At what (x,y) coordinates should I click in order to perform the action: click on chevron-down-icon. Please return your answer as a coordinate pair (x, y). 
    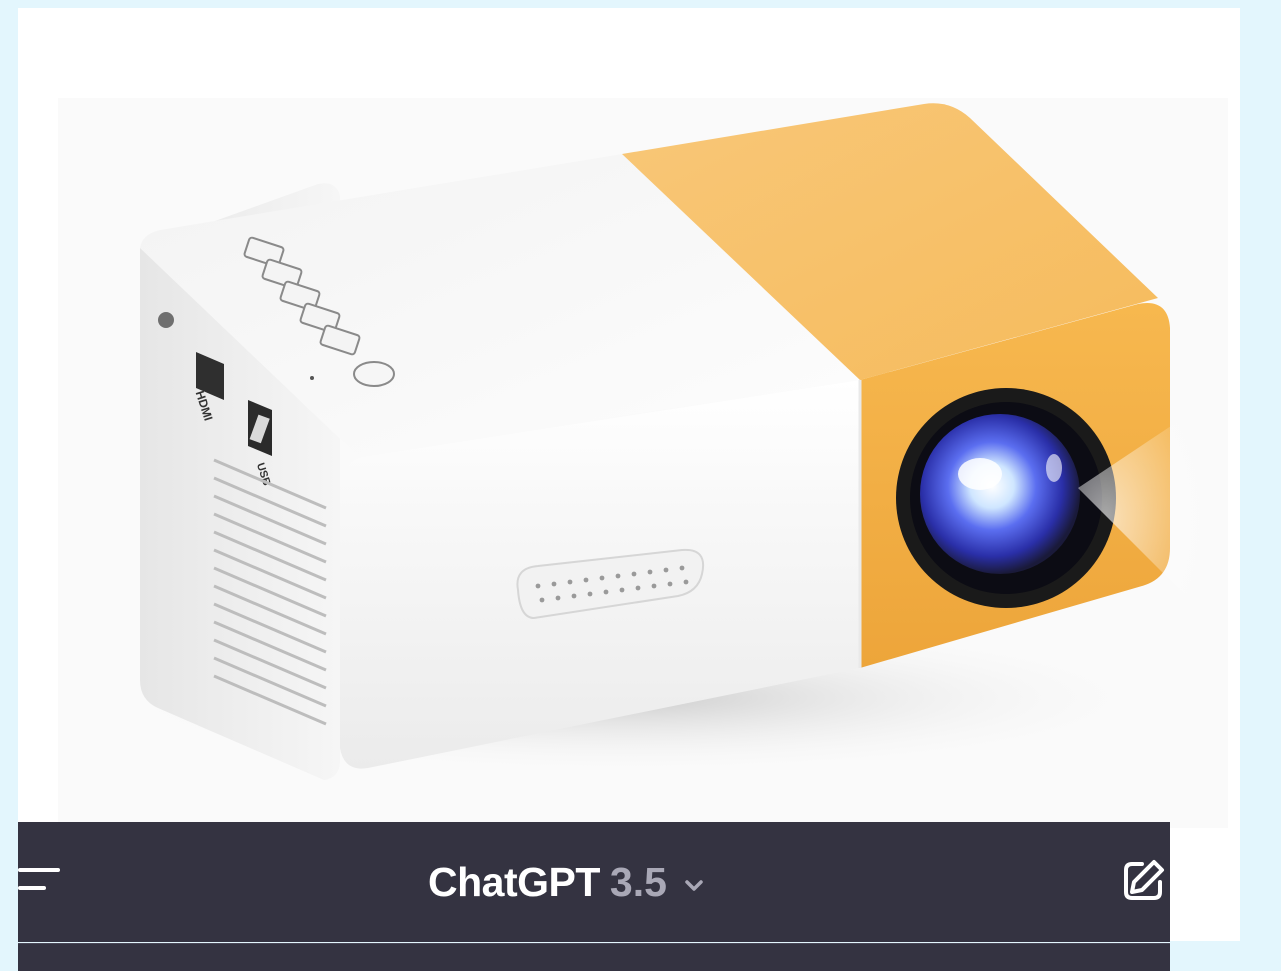
    Looking at the image, I should click on (694, 885).